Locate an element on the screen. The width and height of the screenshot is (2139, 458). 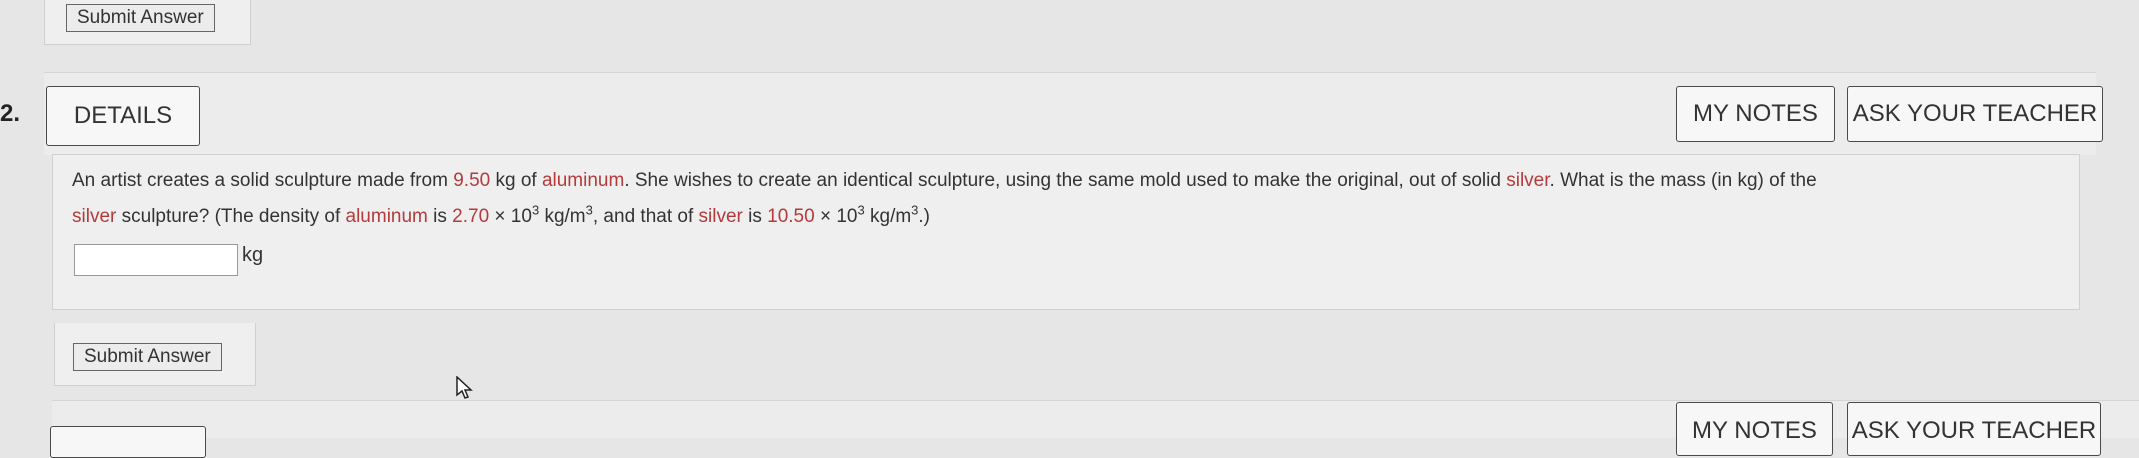
details-button: DETAILS is located at coordinates (123, 116).